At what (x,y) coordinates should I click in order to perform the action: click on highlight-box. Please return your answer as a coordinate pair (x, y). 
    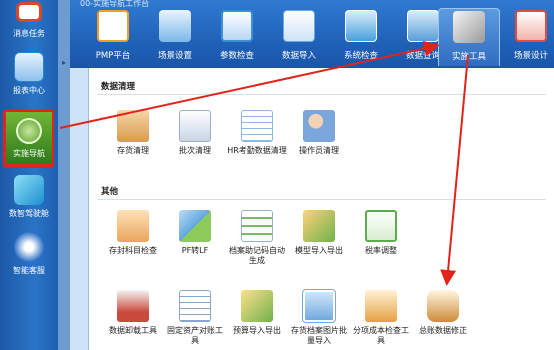
    Looking at the image, I should click on (28, 139).